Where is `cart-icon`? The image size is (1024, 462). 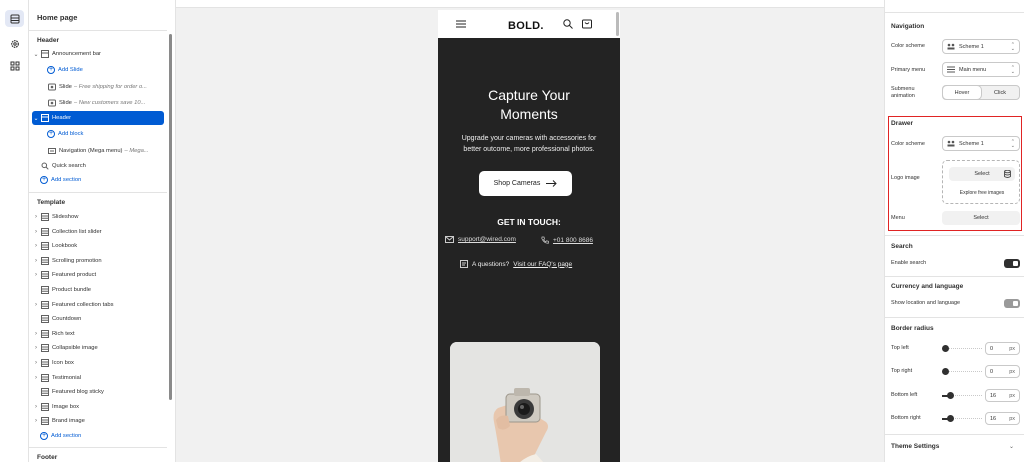 cart-icon is located at coordinates (587, 24).